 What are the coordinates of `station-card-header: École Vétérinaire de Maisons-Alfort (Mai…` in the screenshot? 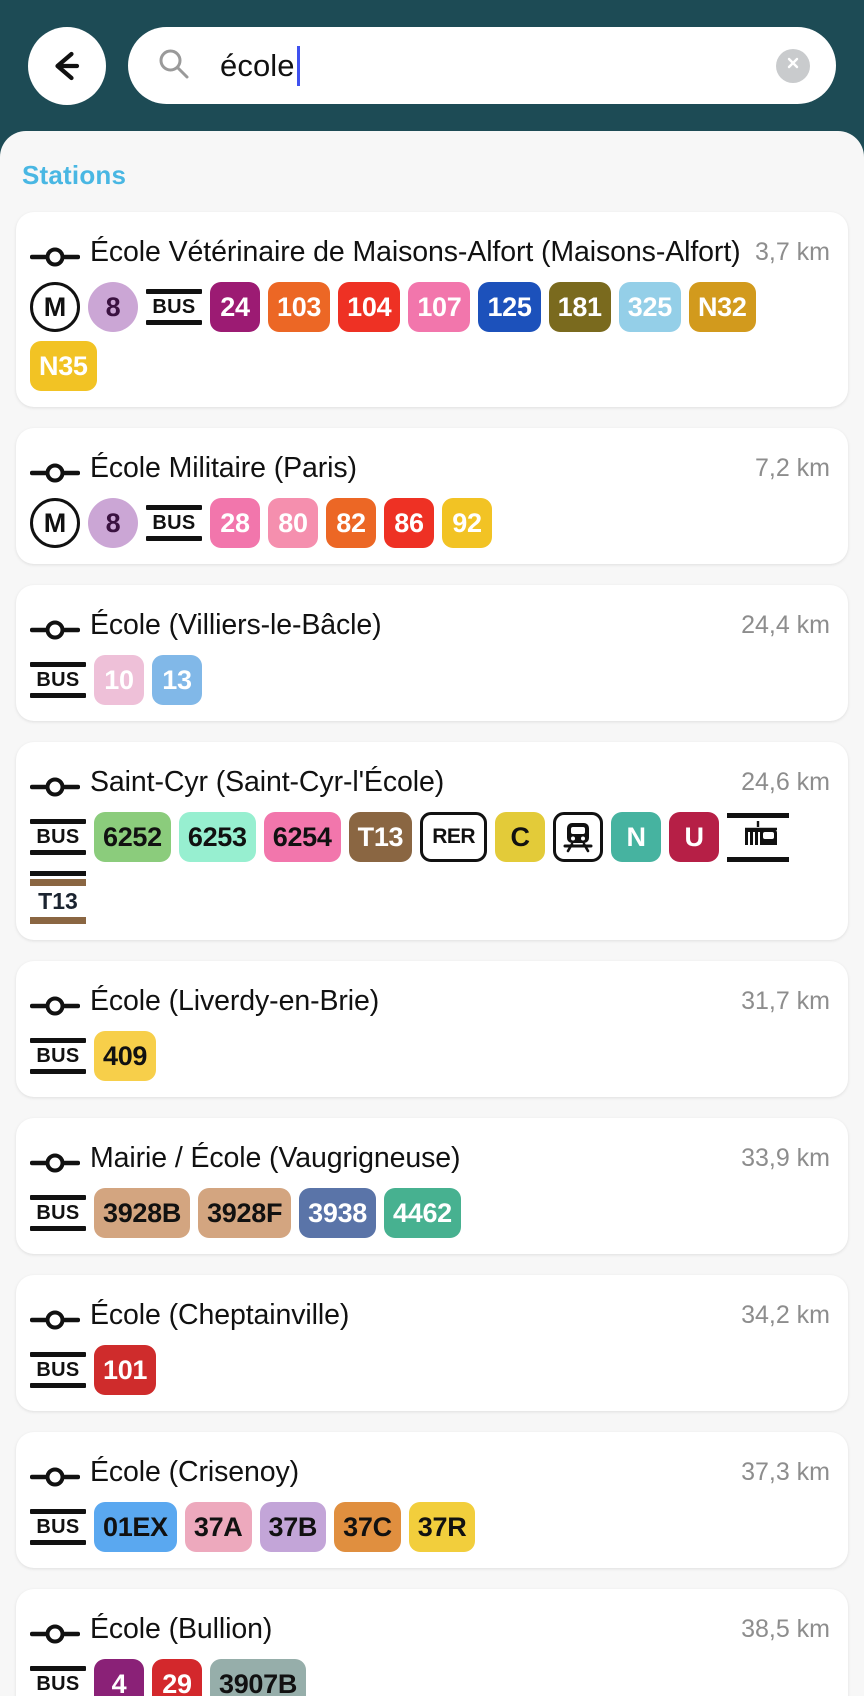 It's located at (429, 250).